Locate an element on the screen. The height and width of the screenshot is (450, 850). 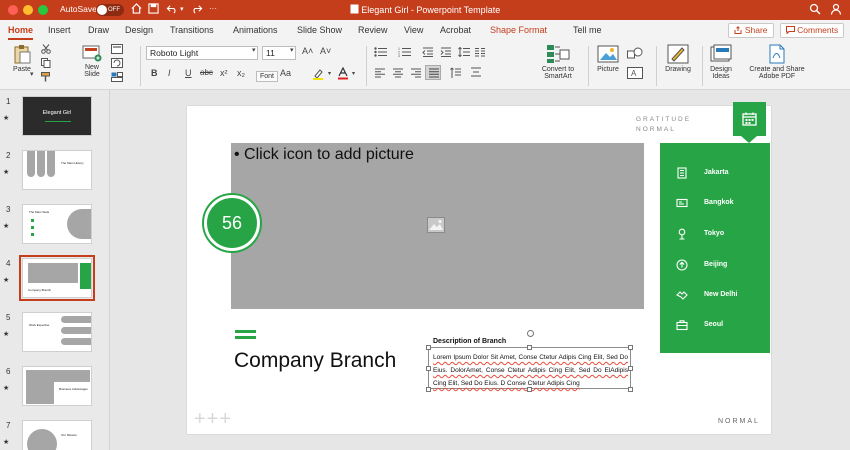
share-button: Share is located at coordinates (751, 30).